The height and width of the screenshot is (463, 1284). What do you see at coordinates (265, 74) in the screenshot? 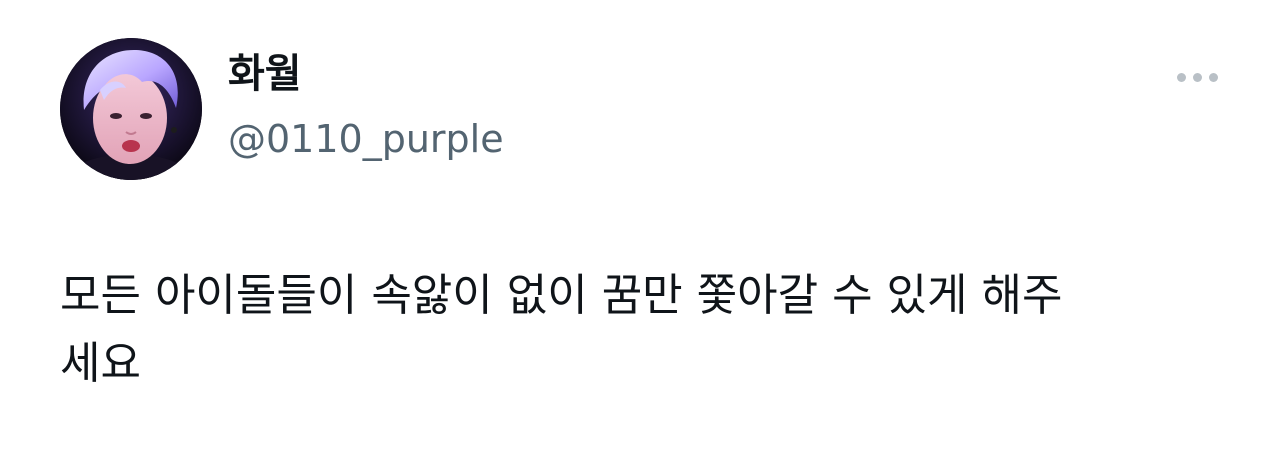
I see `author-display-name: 화월` at bounding box center [265, 74].